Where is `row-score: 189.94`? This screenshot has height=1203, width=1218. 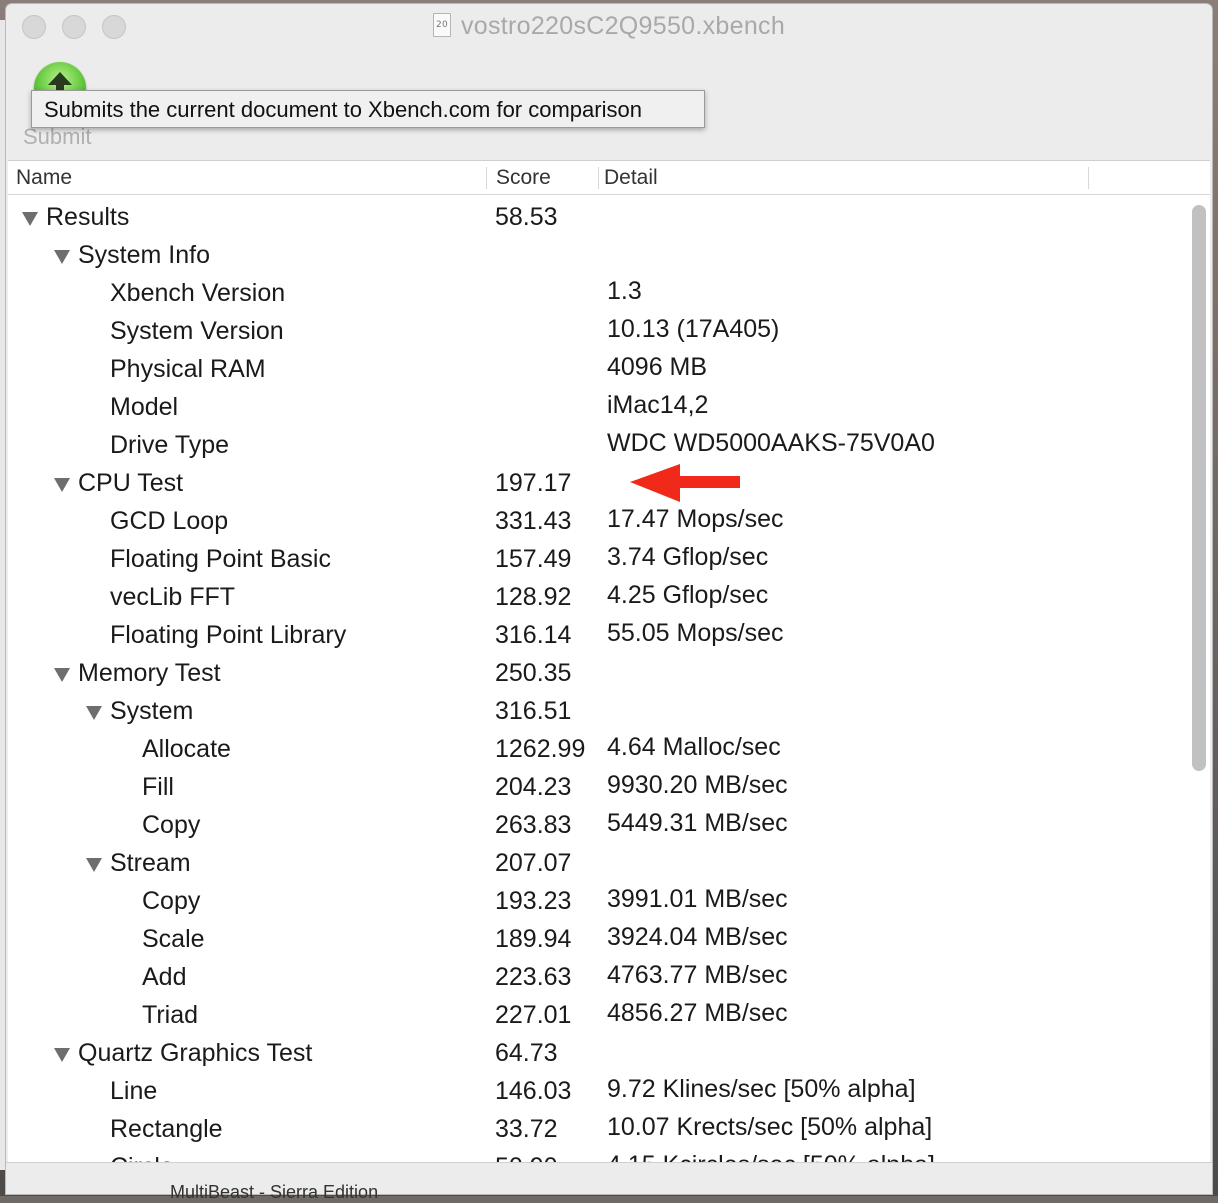
row-score: 189.94 is located at coordinates (533, 939).